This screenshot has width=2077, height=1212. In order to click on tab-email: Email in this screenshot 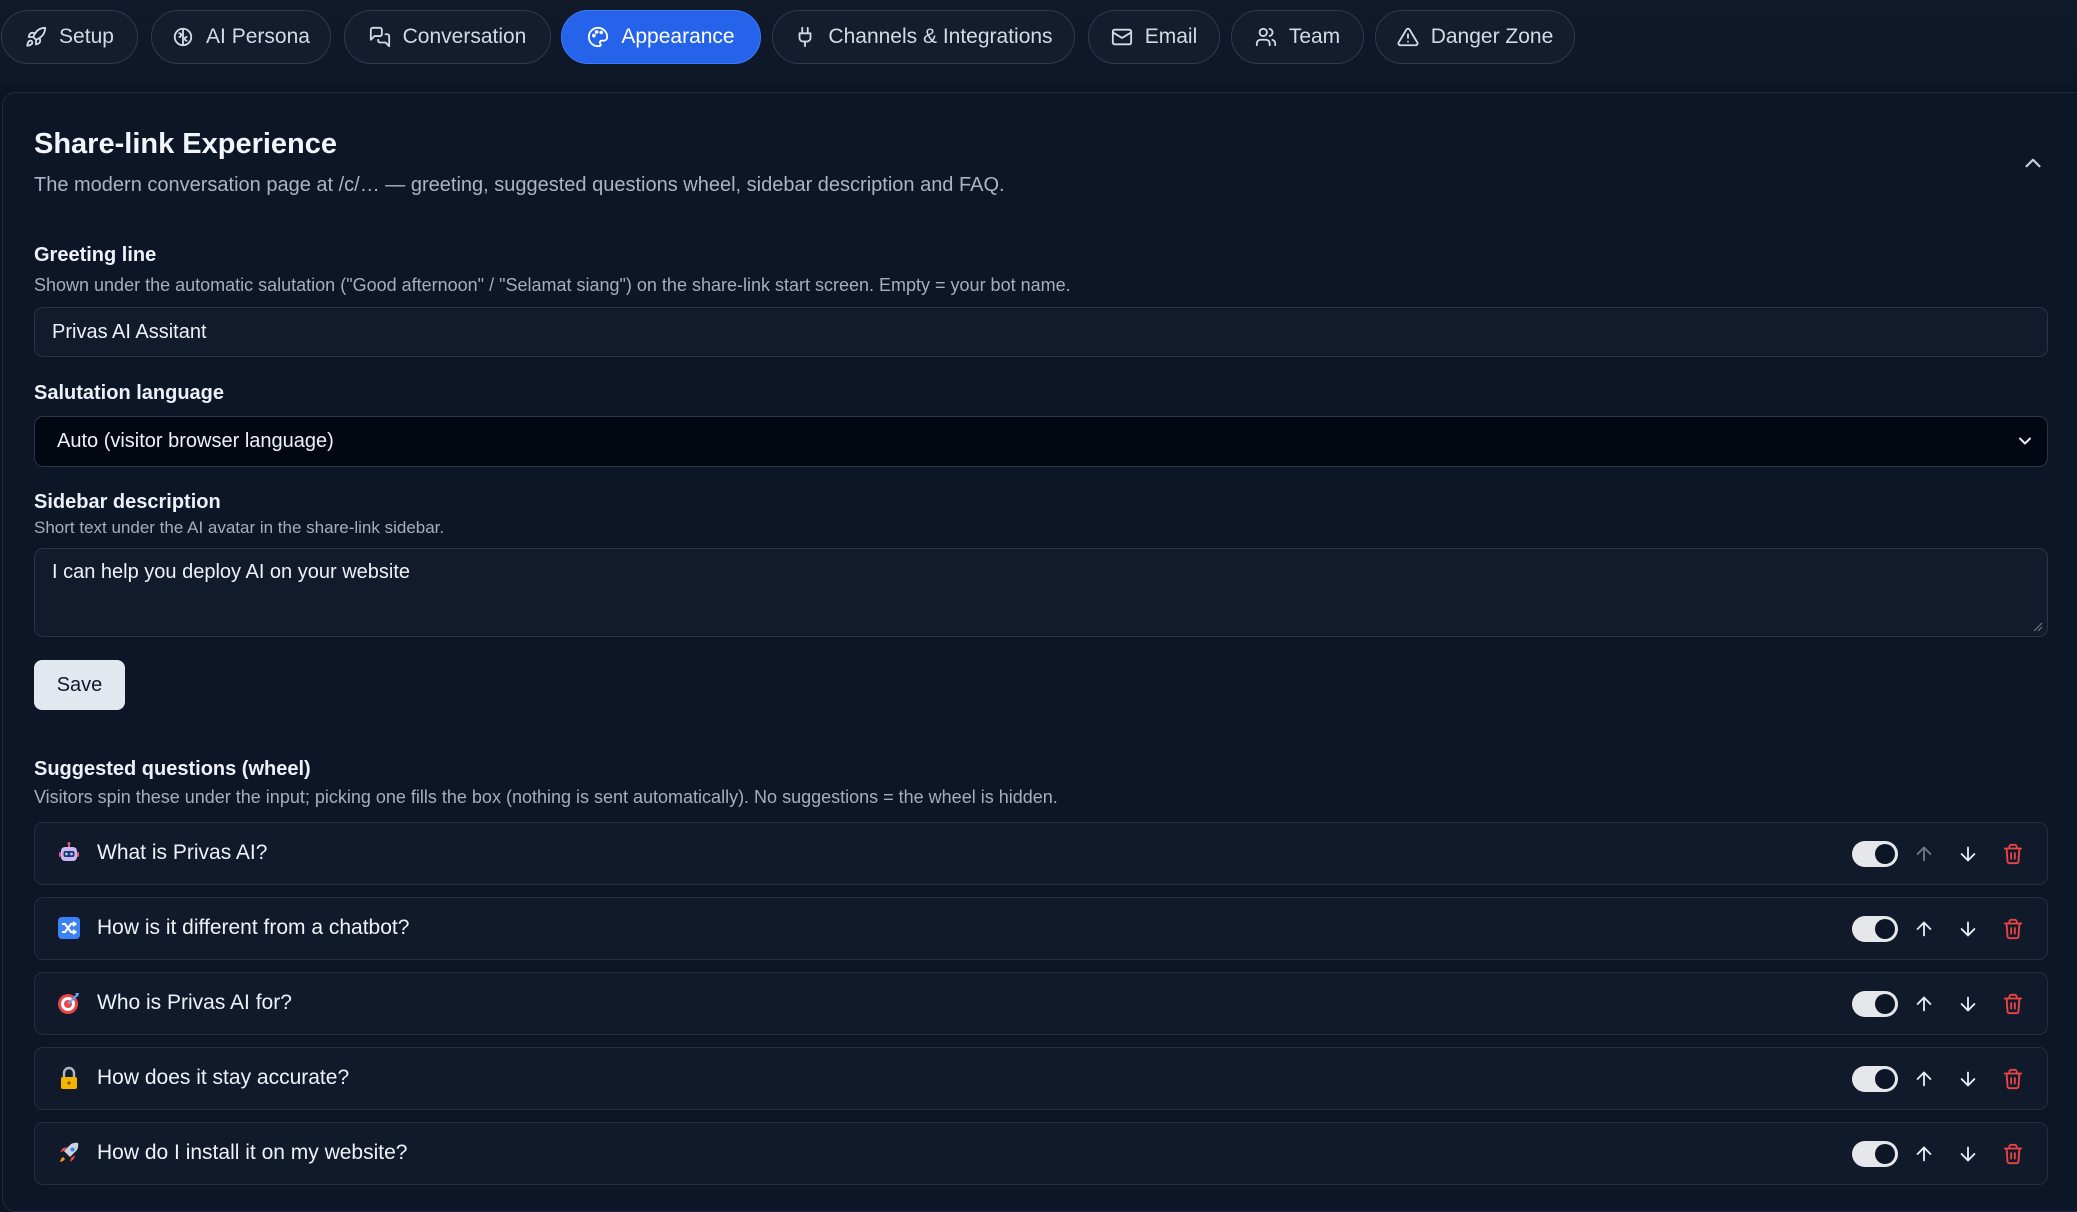, I will do `click(1154, 37)`.